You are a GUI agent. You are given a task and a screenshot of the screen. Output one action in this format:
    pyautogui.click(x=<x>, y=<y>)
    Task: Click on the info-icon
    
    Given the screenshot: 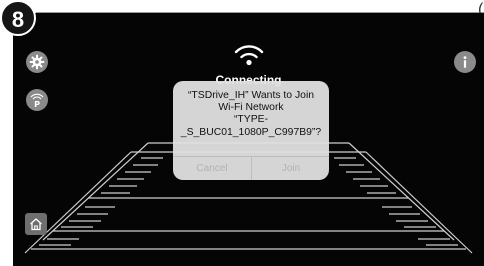 What is the action you would take?
    pyautogui.click(x=465, y=62)
    